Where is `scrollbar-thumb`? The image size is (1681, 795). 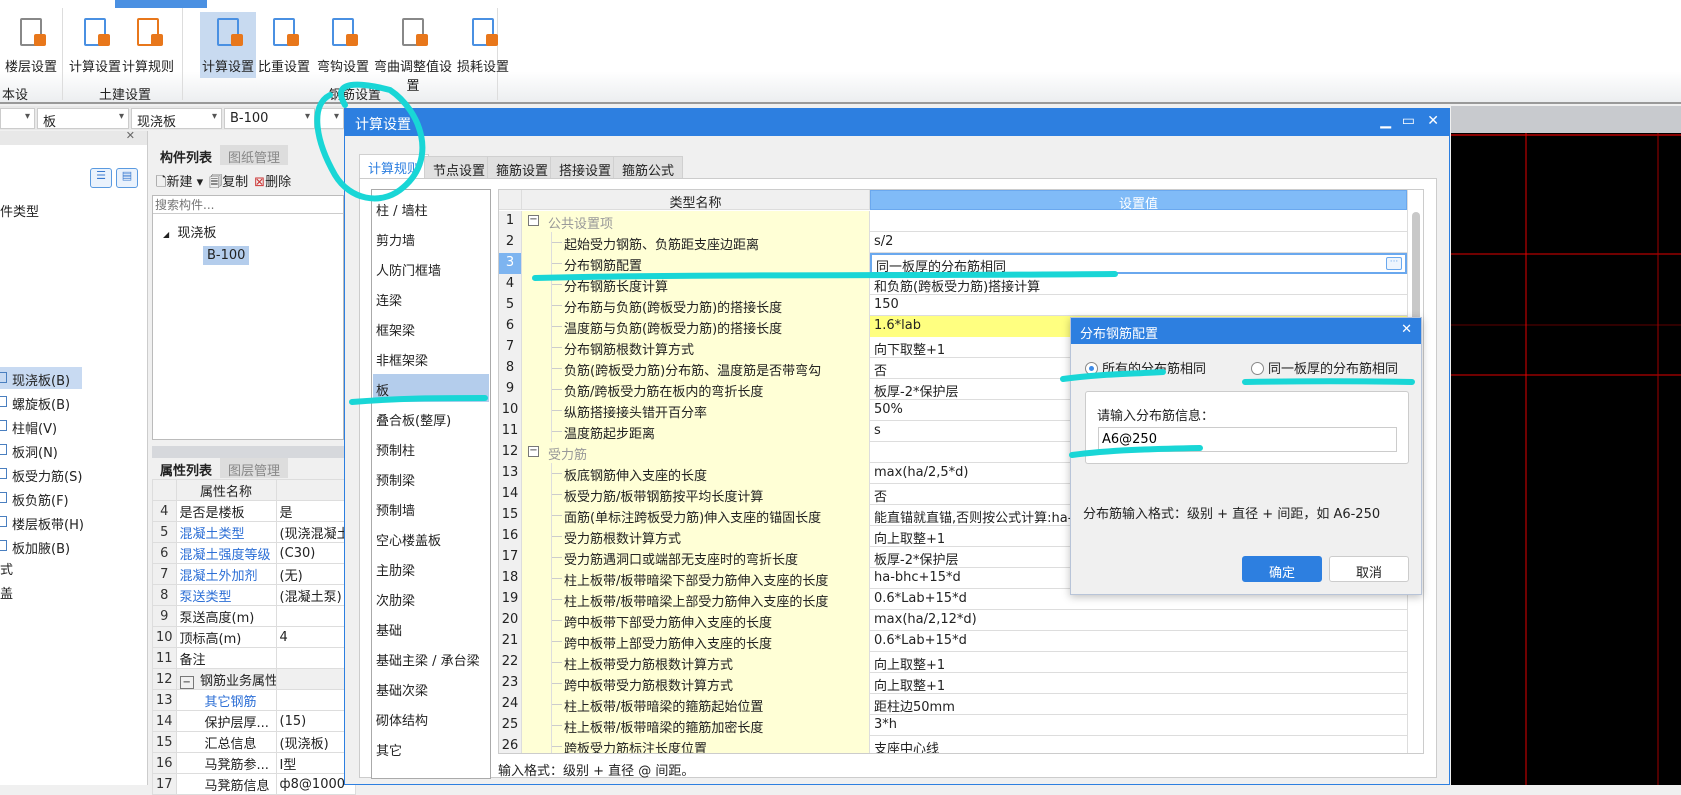 scrollbar-thumb is located at coordinates (1416, 272).